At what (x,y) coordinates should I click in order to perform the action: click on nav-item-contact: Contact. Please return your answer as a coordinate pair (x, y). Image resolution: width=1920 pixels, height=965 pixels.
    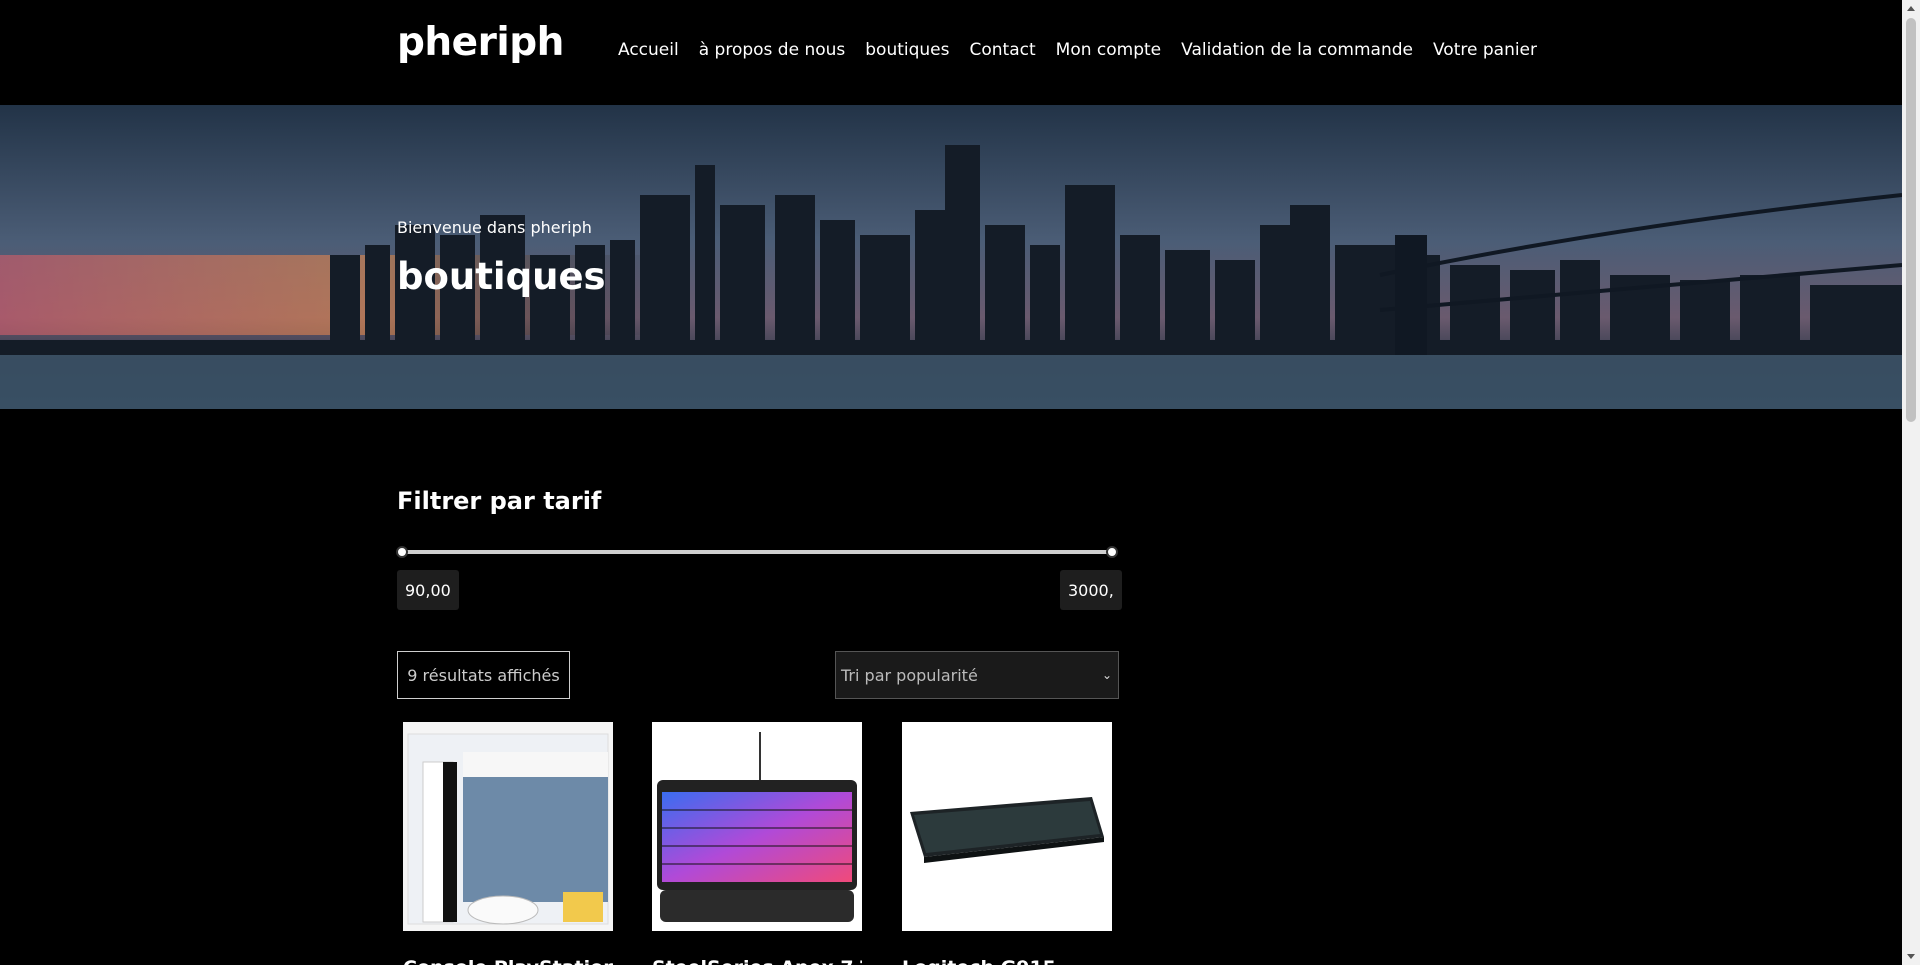
    Looking at the image, I should click on (1003, 50).